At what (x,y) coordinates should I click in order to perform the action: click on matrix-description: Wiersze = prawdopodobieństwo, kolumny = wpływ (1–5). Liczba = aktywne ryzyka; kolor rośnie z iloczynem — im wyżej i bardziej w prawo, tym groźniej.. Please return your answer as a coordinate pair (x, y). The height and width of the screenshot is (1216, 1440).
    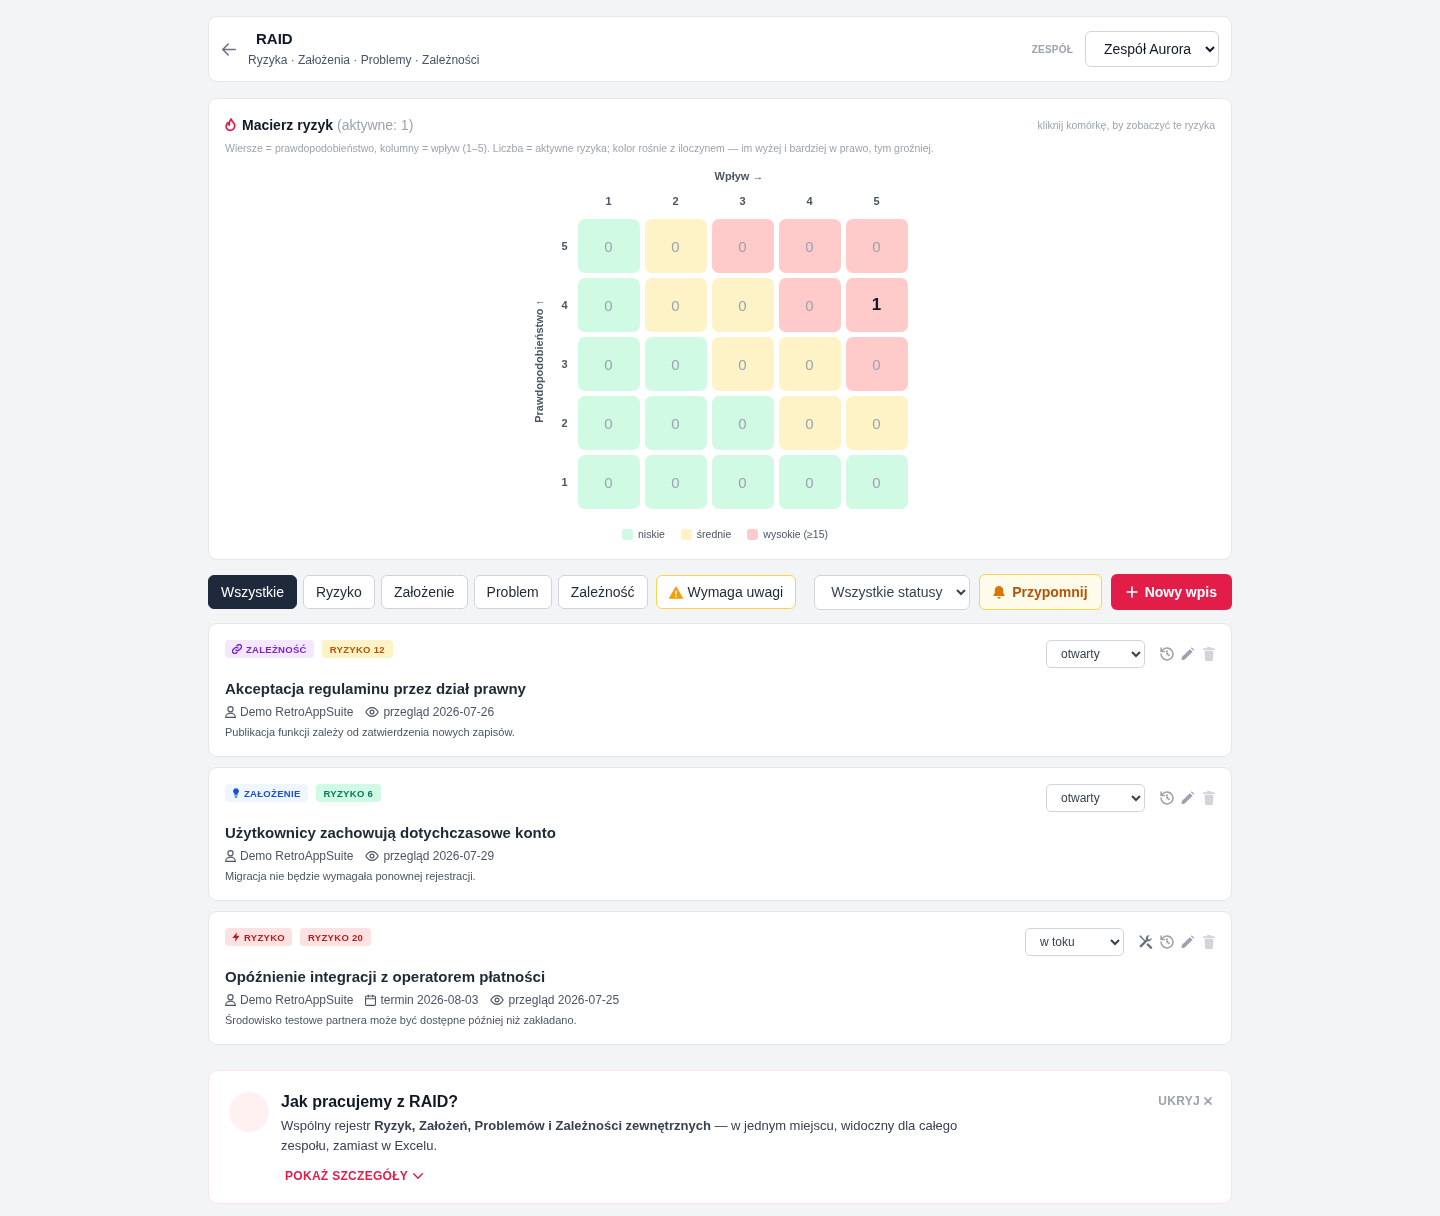
    Looking at the image, I should click on (580, 148).